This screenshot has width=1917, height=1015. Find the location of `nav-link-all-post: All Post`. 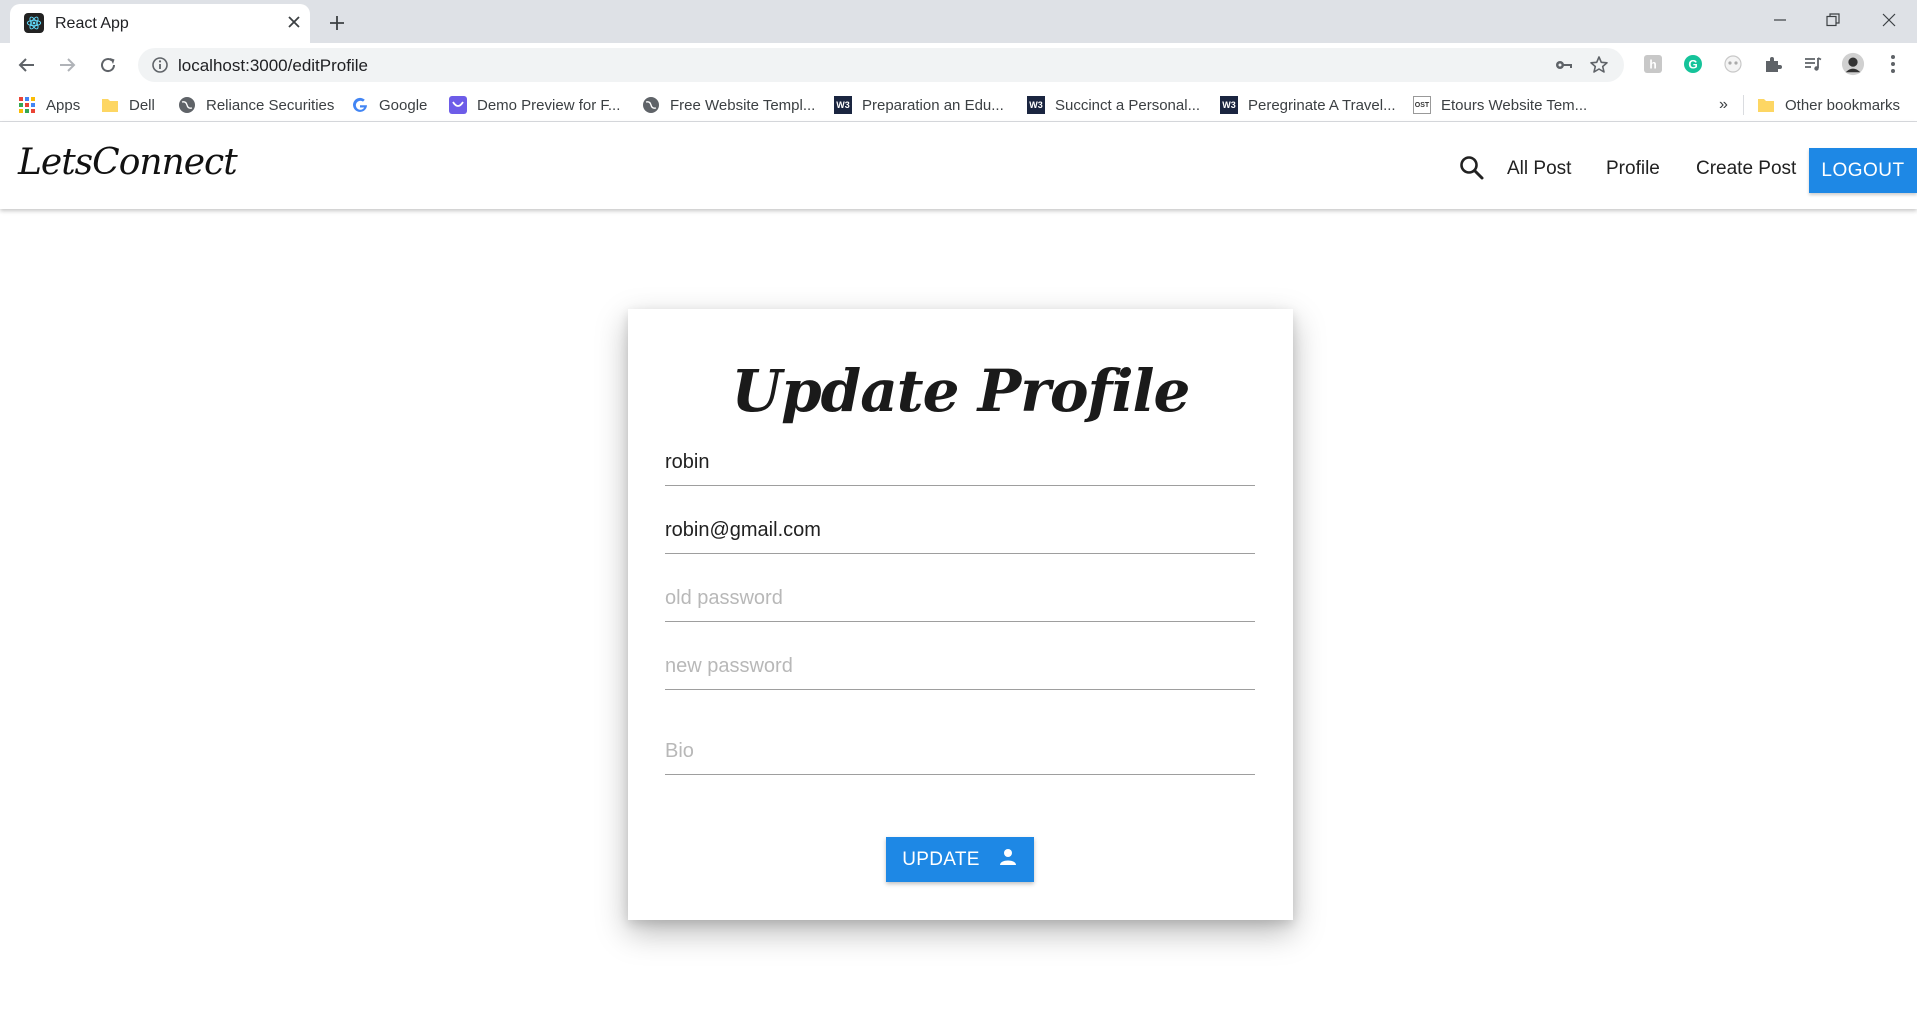

nav-link-all-post: All Post is located at coordinates (1539, 169).